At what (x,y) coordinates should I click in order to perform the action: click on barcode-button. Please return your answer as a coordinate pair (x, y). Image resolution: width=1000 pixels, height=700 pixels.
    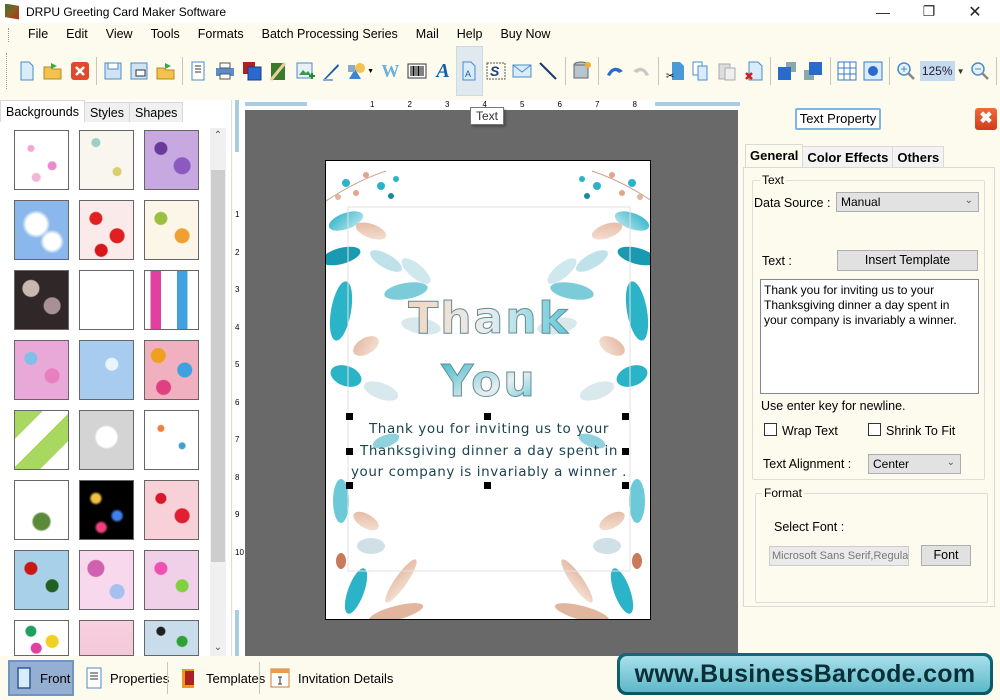
    Looking at the image, I should click on (417, 71).